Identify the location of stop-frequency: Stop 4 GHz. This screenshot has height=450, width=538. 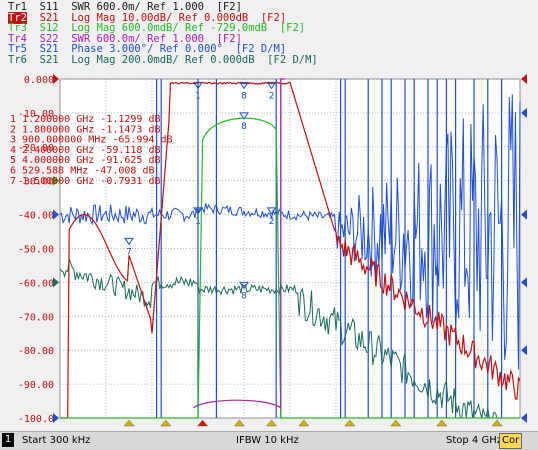
(474, 440).